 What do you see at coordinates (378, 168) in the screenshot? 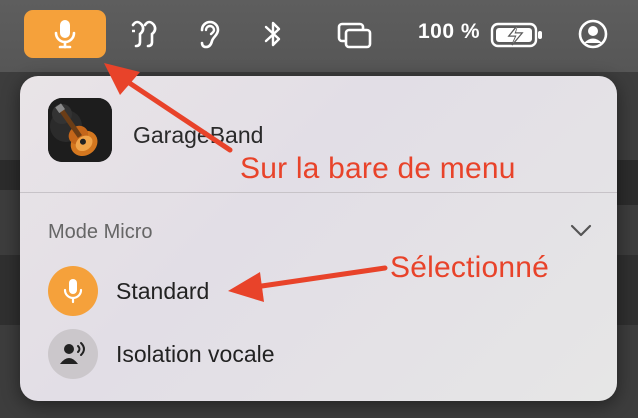
I see `annotation-menu-note: Sur la bare de menu` at bounding box center [378, 168].